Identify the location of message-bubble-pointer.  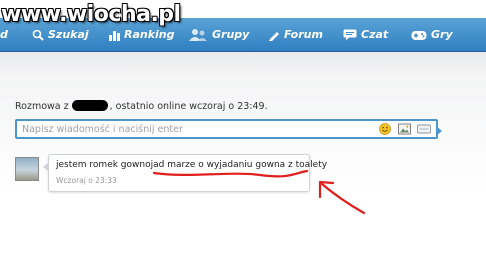
(46, 167).